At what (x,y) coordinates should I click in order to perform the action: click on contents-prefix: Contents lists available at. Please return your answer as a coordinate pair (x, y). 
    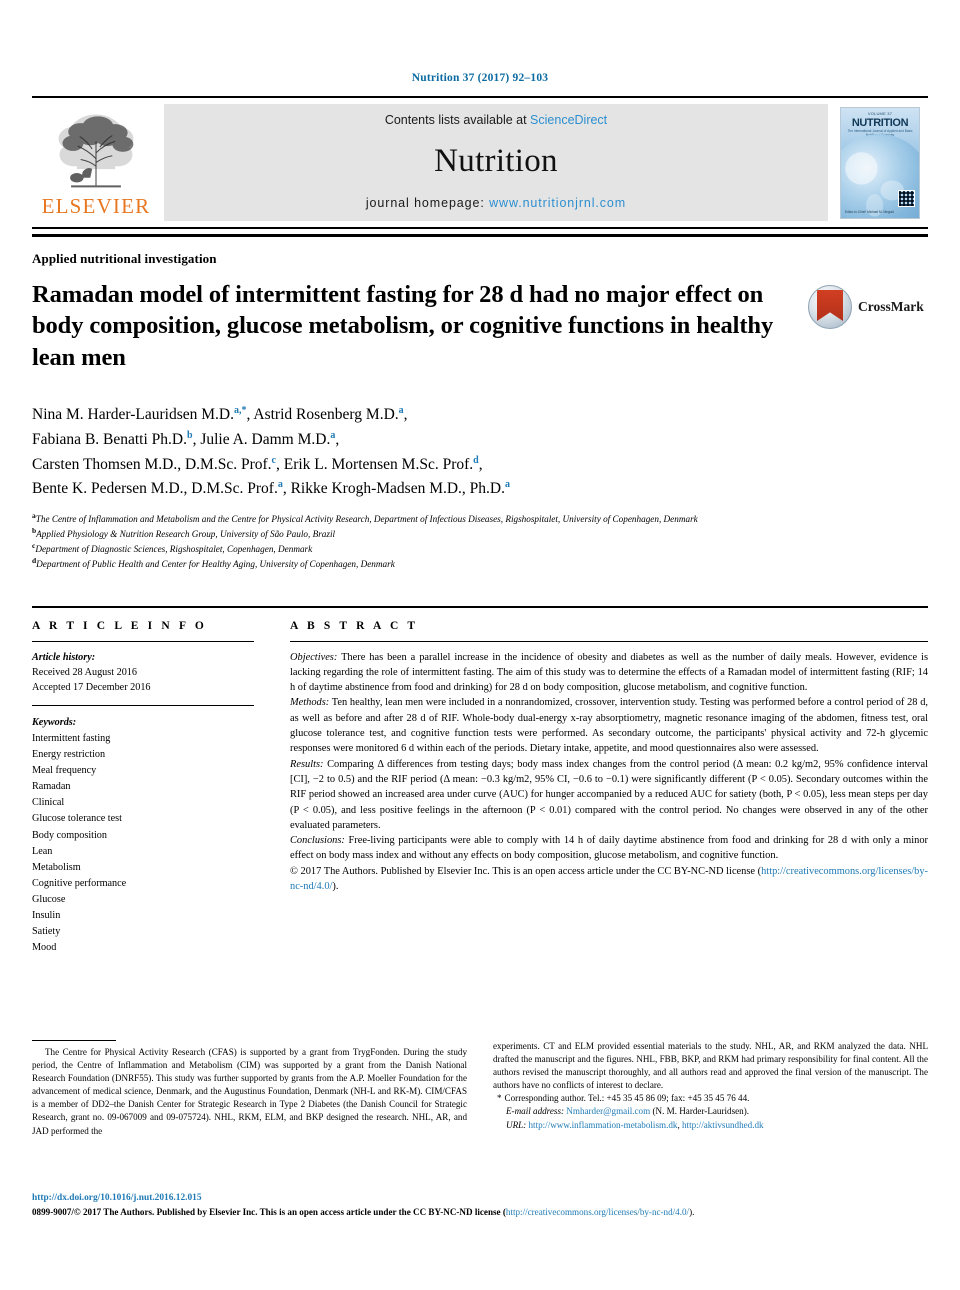
    Looking at the image, I should click on (457, 120).